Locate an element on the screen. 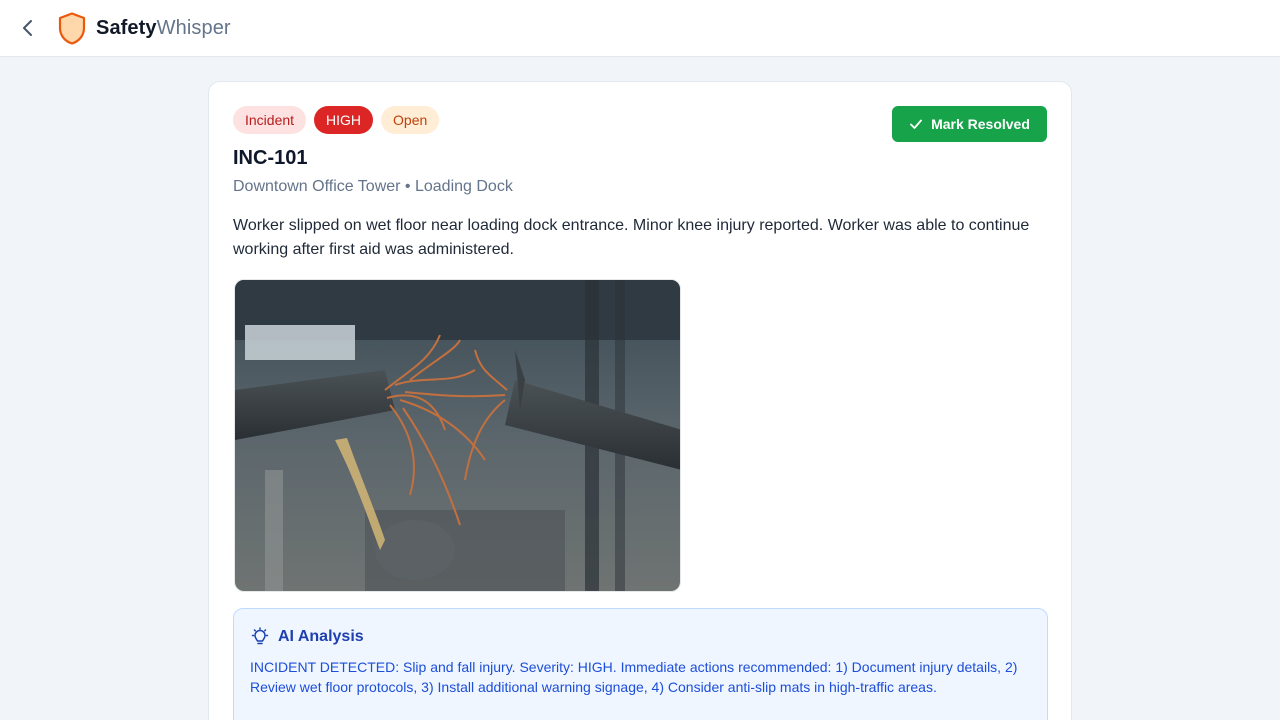  type-badge: Incident is located at coordinates (270, 120).